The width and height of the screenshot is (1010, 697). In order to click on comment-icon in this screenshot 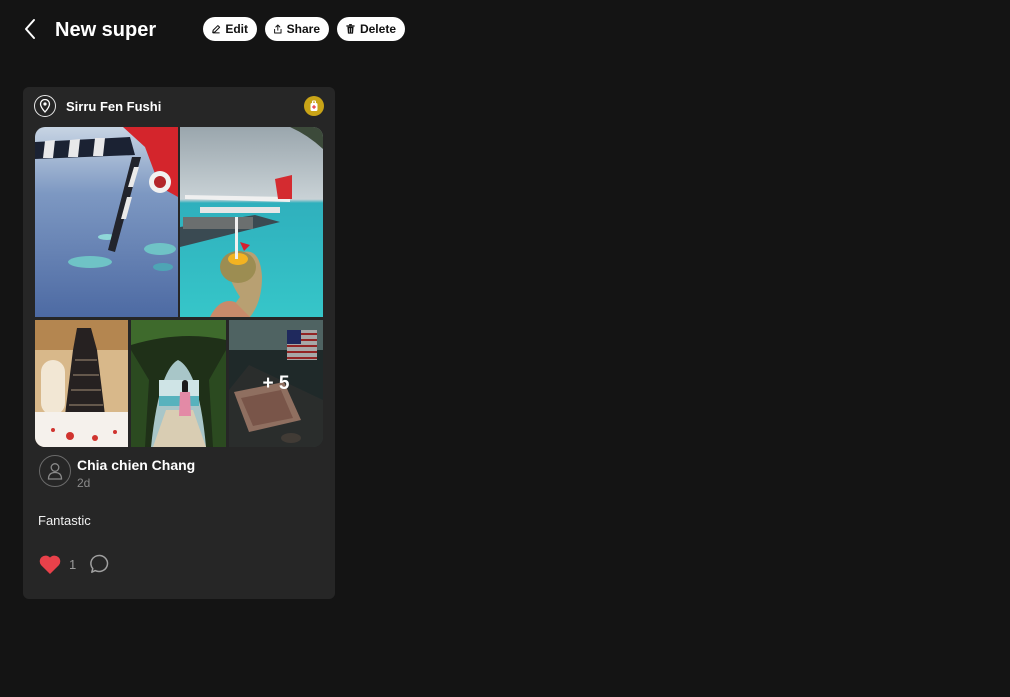, I will do `click(100, 564)`.